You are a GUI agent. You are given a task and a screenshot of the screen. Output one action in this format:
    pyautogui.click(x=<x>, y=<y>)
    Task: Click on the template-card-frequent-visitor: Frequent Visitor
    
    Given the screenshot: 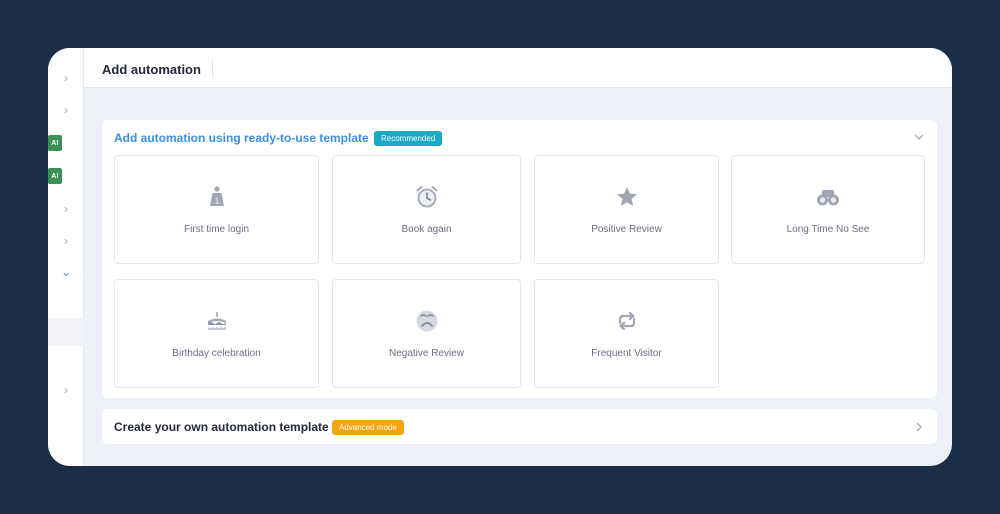 What is the action you would take?
    pyautogui.click(x=626, y=333)
    